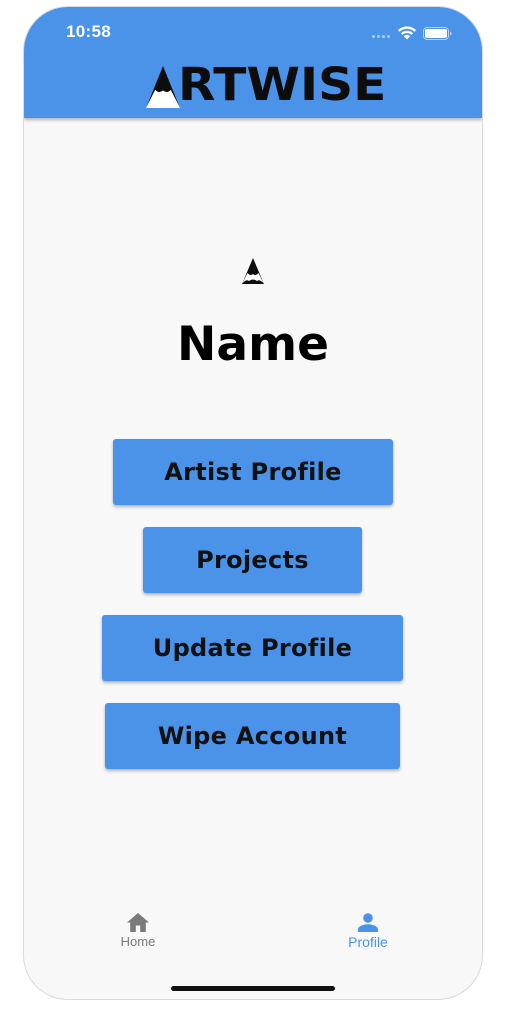  What do you see at coordinates (88, 31) in the screenshot?
I see `status-time: 10:58` at bounding box center [88, 31].